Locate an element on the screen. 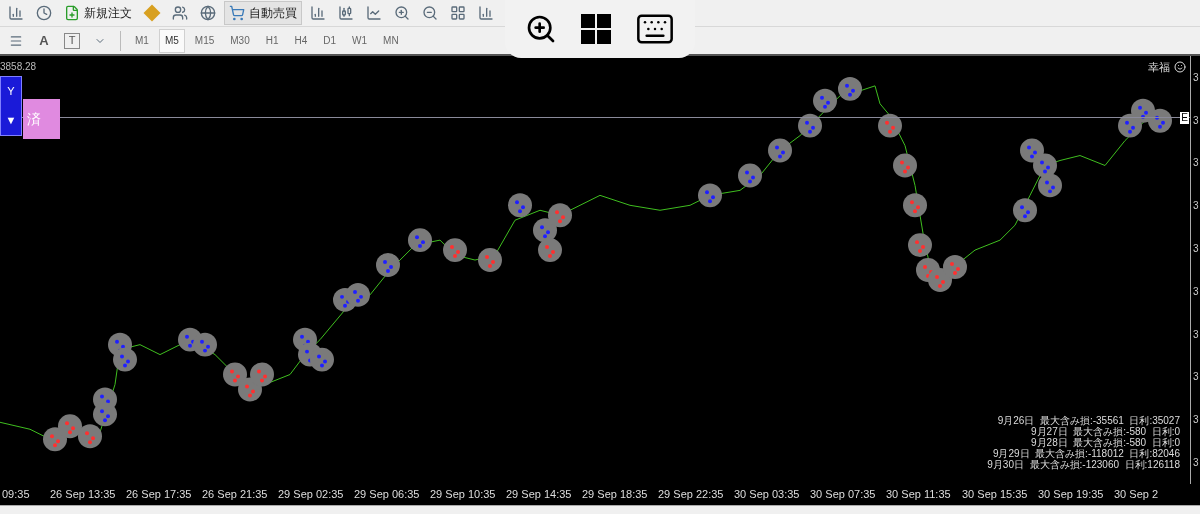 Image resolution: width=1200 pixels, height=514 pixels. text-tool: A is located at coordinates (44, 40).